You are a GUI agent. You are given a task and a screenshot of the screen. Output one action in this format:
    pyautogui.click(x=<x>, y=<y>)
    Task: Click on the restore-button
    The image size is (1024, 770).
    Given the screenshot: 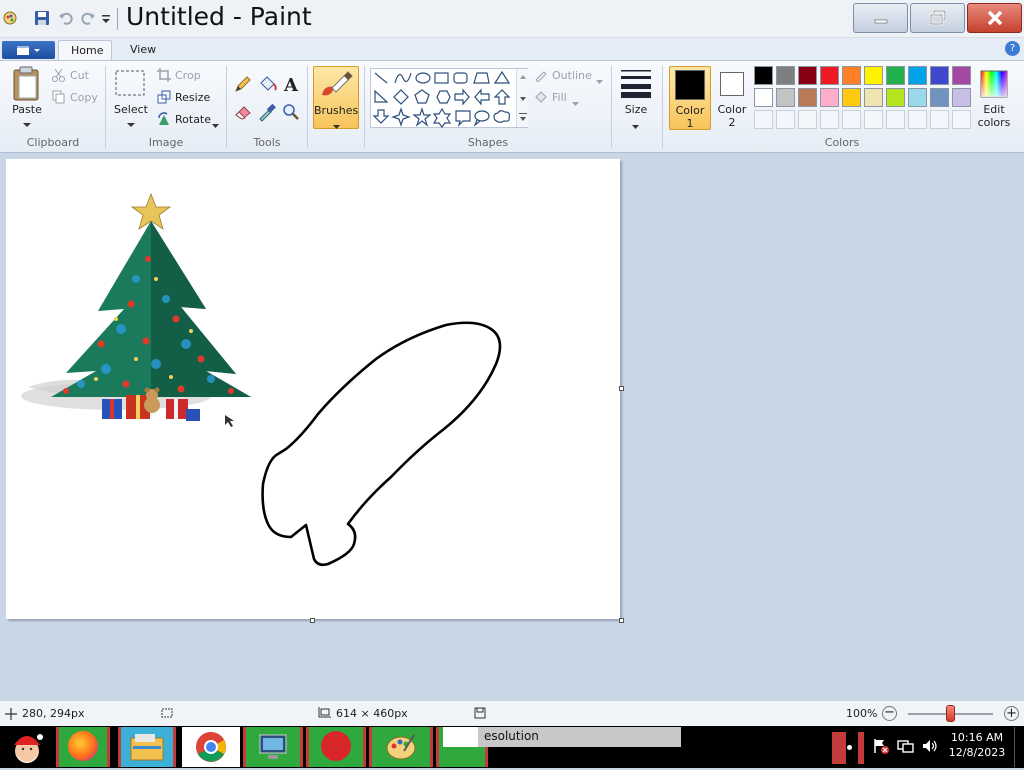 What is the action you would take?
    pyautogui.click(x=937, y=18)
    